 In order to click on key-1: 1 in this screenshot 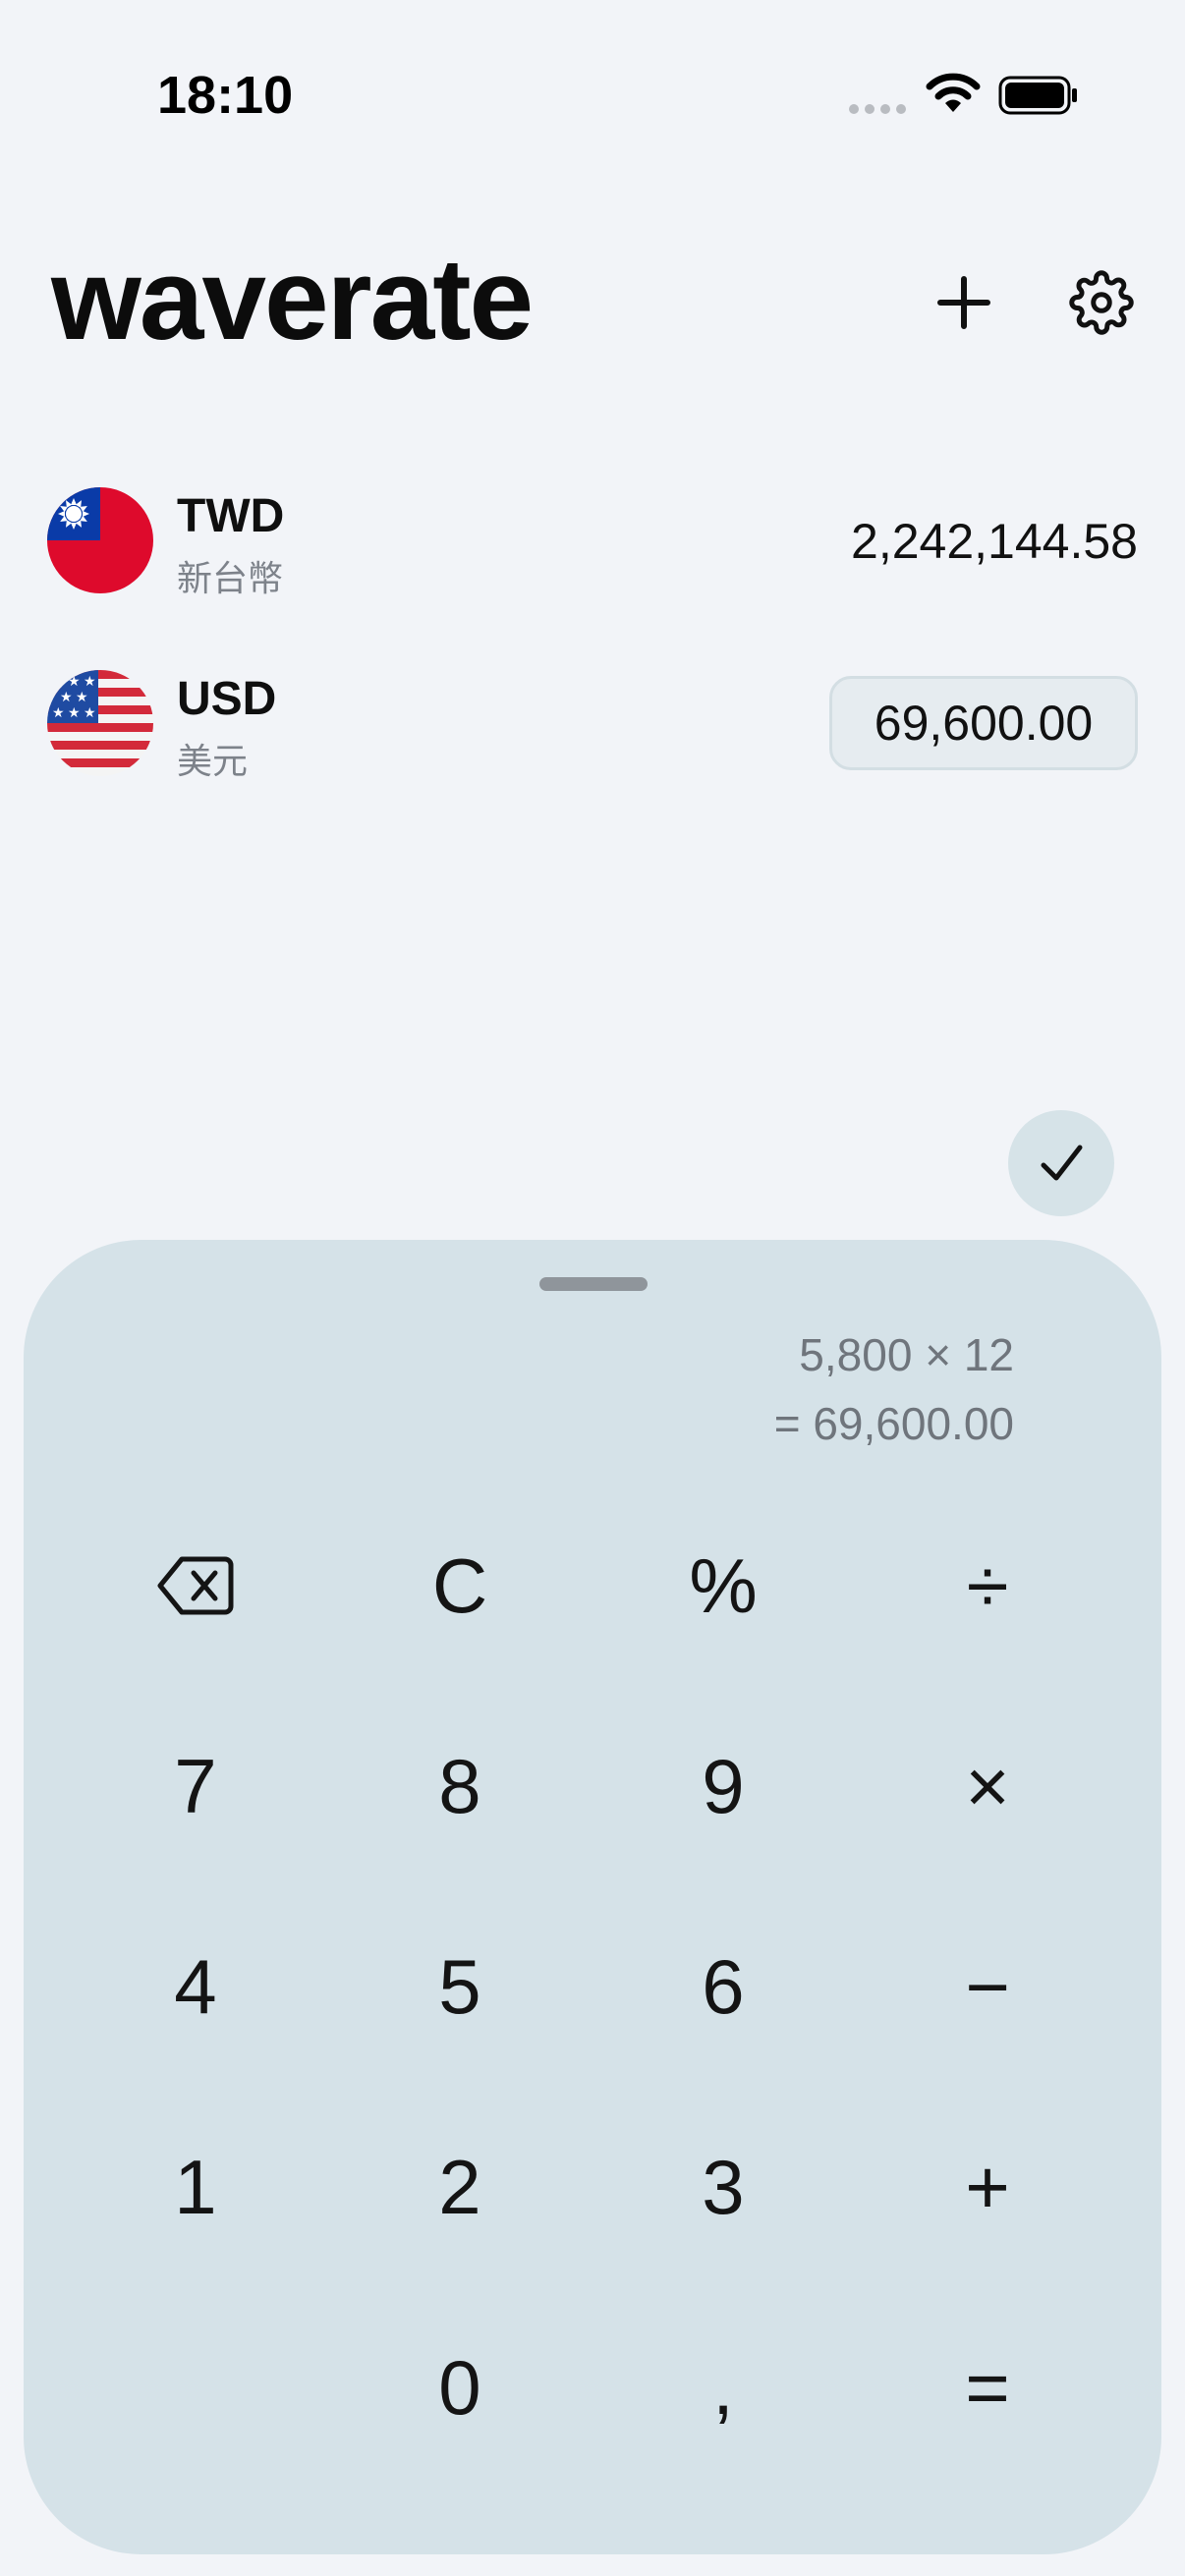, I will do `click(196, 2187)`.